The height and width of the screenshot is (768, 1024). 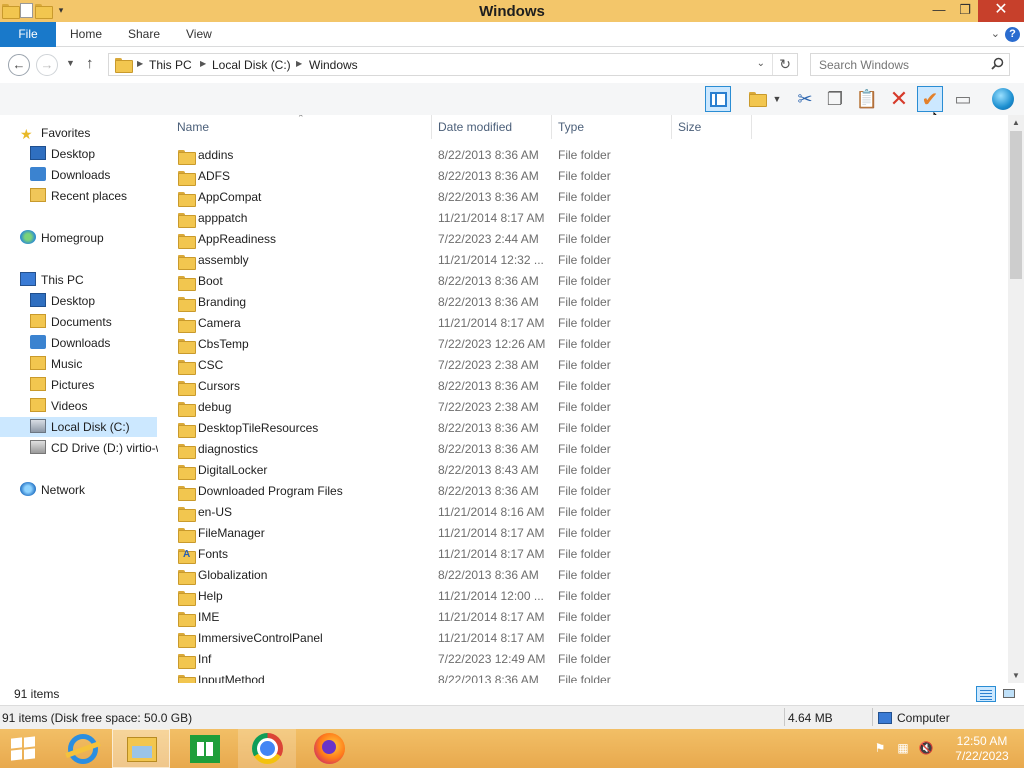 I want to click on table-row: debug 7/22/2023 2:38 AM File folder, so click(x=514, y=407).